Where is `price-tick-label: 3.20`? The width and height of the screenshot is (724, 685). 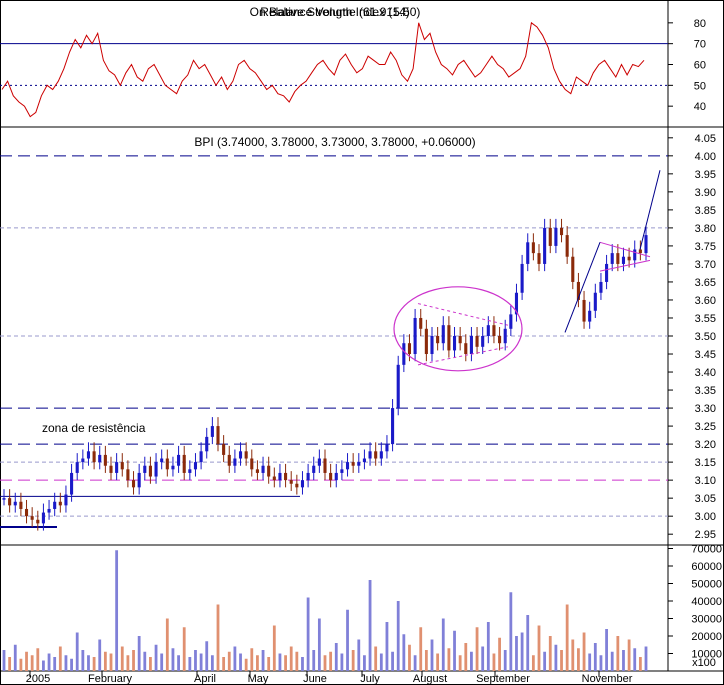 price-tick-label: 3.20 is located at coordinates (705, 445).